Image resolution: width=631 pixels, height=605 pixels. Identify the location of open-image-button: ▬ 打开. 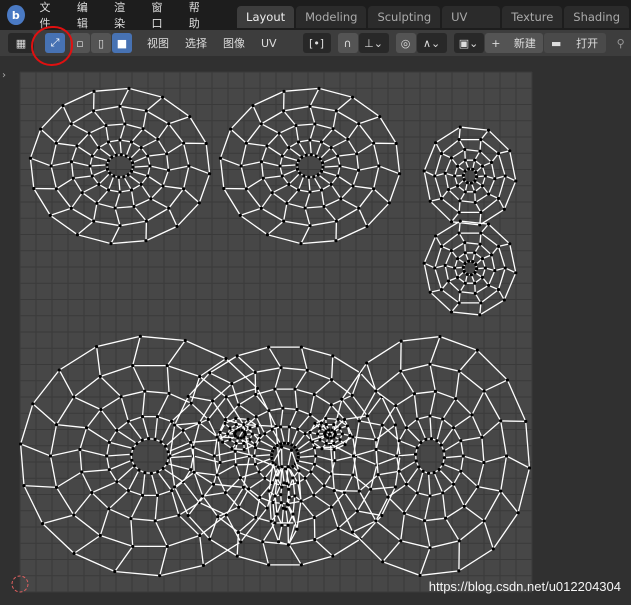
(574, 43).